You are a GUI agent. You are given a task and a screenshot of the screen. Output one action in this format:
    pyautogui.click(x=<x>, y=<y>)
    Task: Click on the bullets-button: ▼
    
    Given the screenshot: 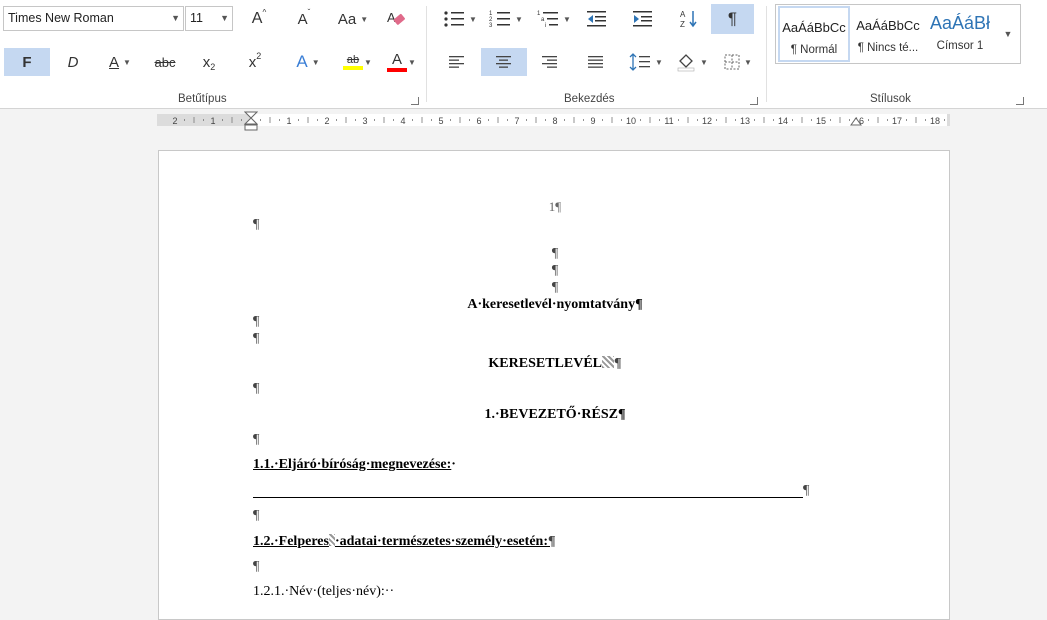 What is the action you would take?
    pyautogui.click(x=460, y=19)
    